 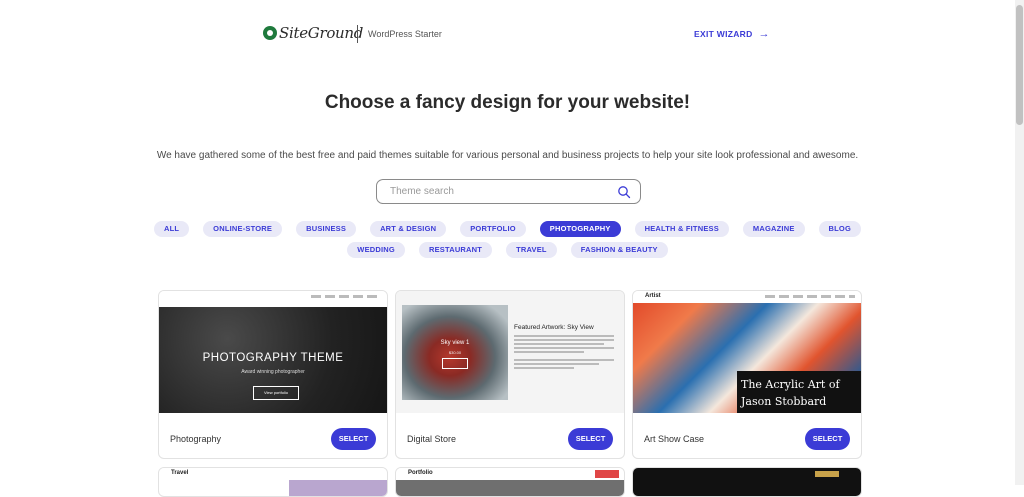 What do you see at coordinates (321, 33) in the screenshot?
I see `logo-text: SiteGround` at bounding box center [321, 33].